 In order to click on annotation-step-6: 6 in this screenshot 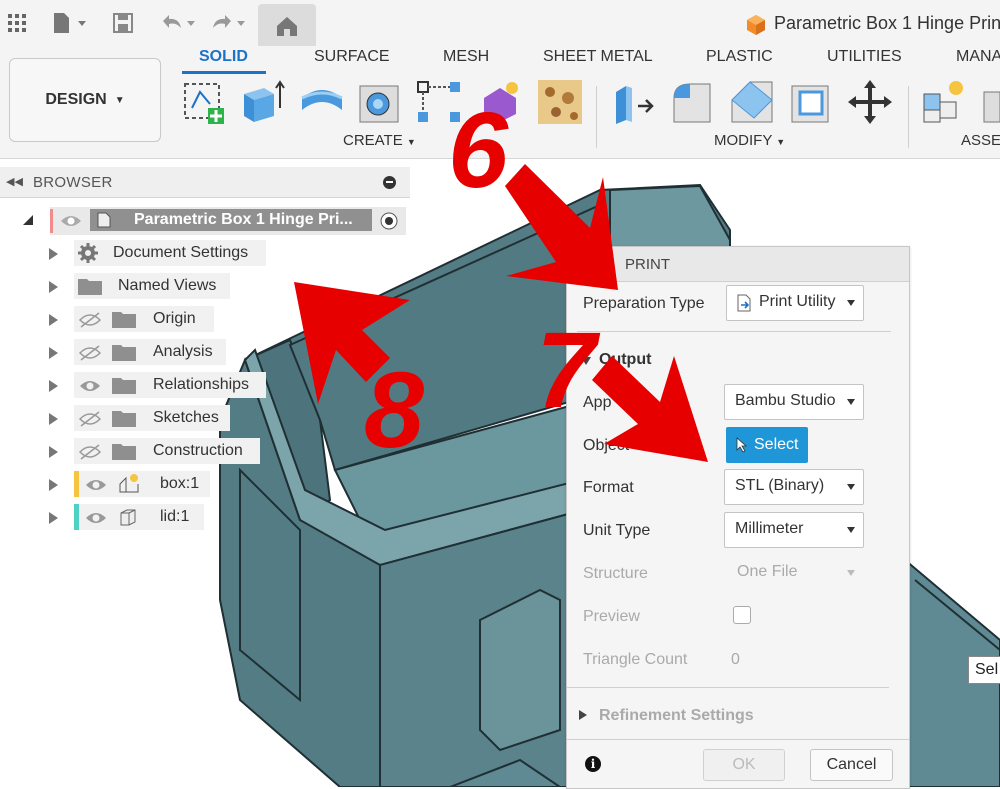, I will do `click(478, 149)`.